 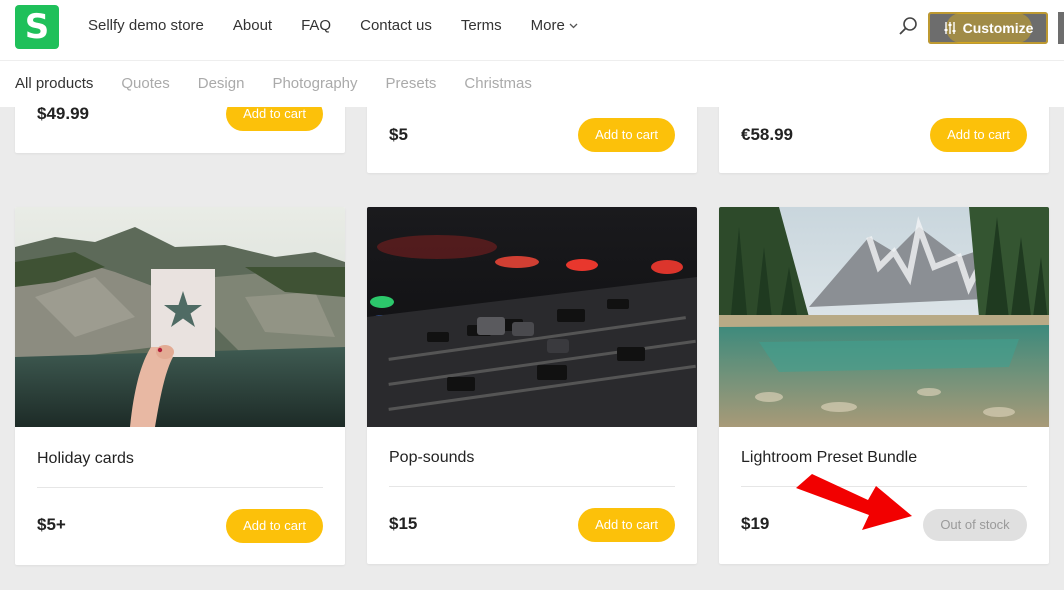 I want to click on tab-all-products: All products, so click(x=54, y=84).